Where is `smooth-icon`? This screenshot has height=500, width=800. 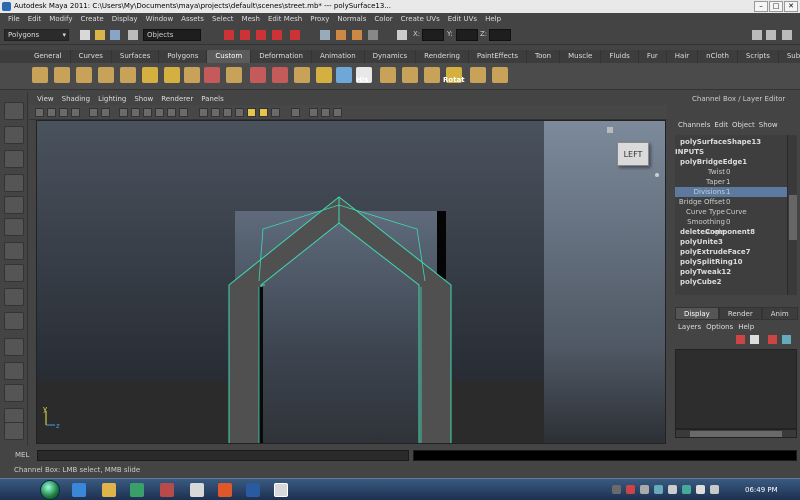 smooth-icon is located at coordinates (302, 75).